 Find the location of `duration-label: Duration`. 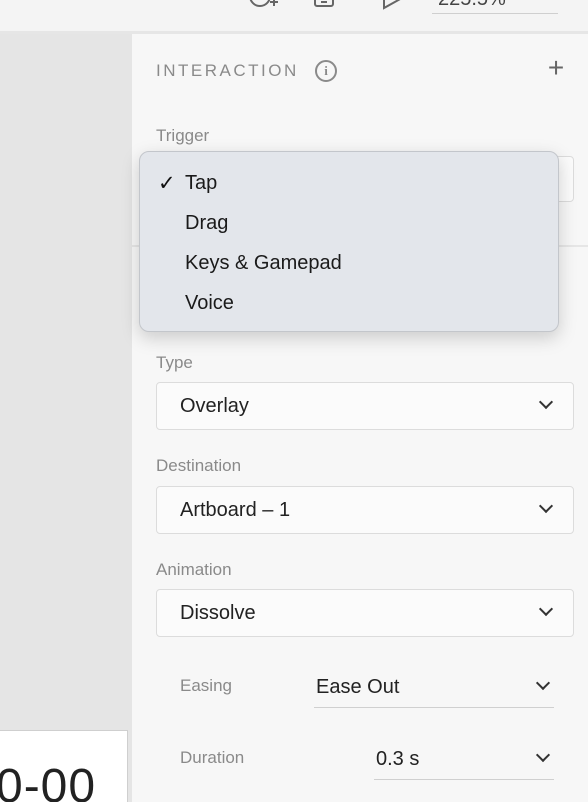

duration-label: Duration is located at coordinates (212, 757).